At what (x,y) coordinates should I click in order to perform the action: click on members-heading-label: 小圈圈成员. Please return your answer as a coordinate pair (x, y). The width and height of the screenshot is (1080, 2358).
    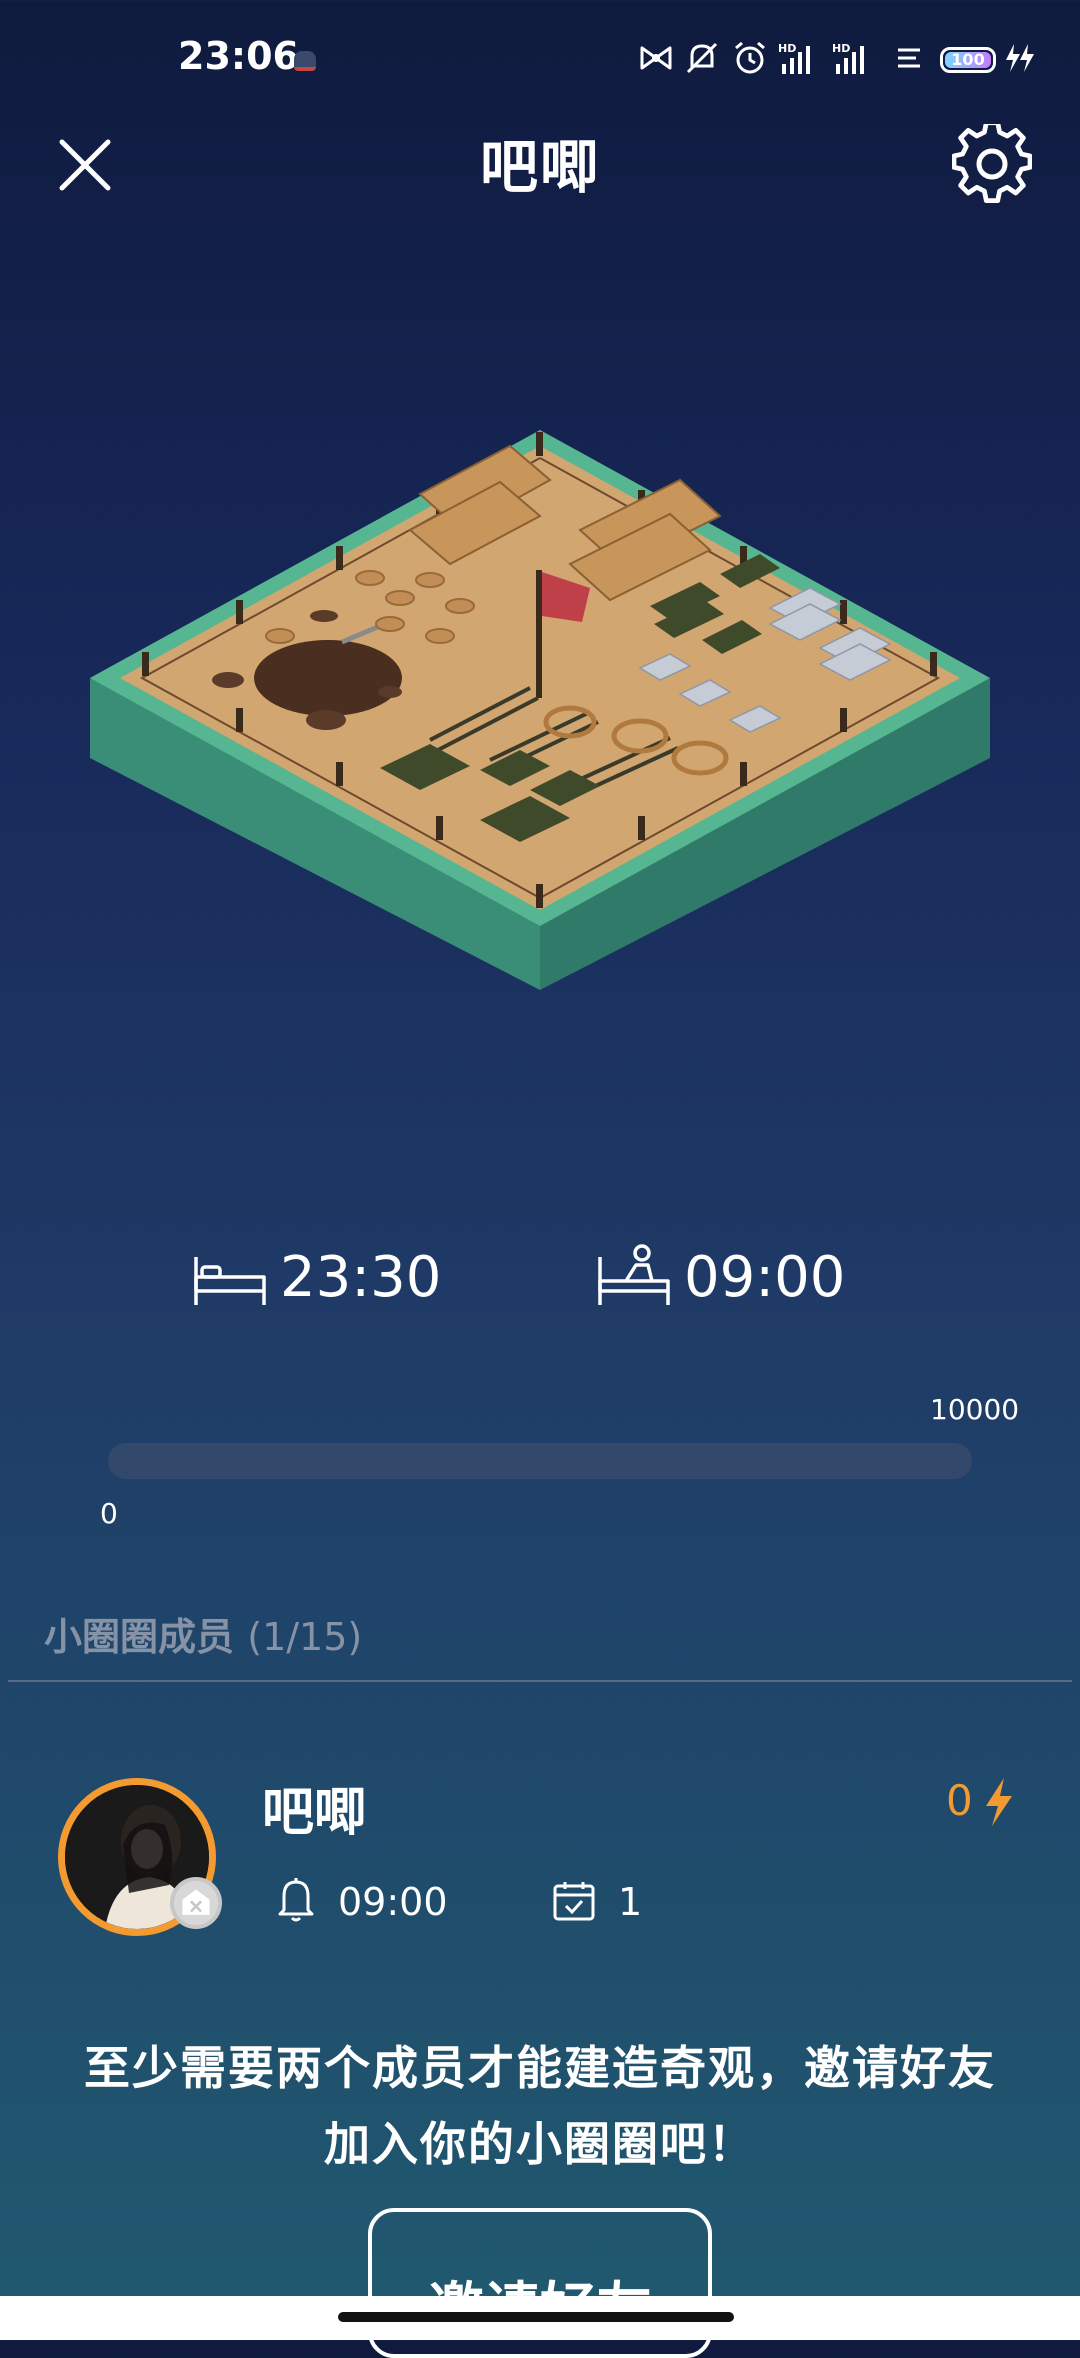
    Looking at the image, I should click on (139, 1637).